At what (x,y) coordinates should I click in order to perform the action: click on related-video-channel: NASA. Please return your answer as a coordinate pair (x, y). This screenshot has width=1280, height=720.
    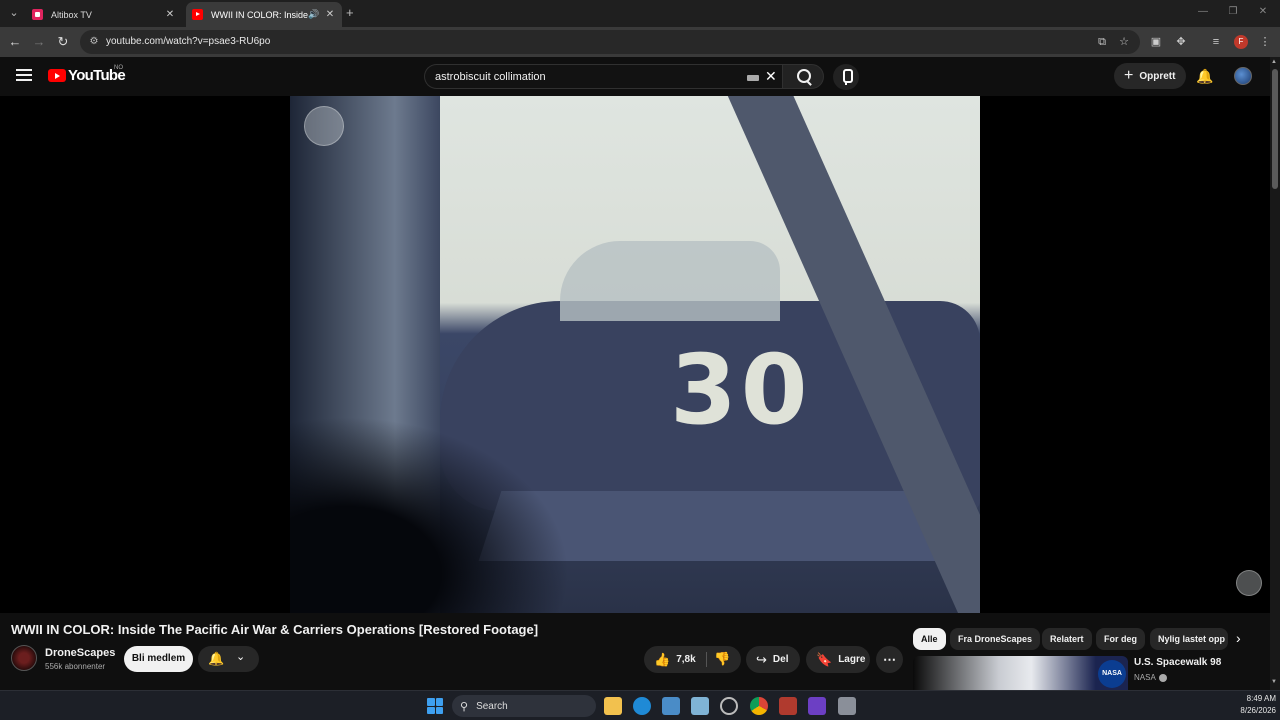
    Looking at the image, I should click on (1150, 677).